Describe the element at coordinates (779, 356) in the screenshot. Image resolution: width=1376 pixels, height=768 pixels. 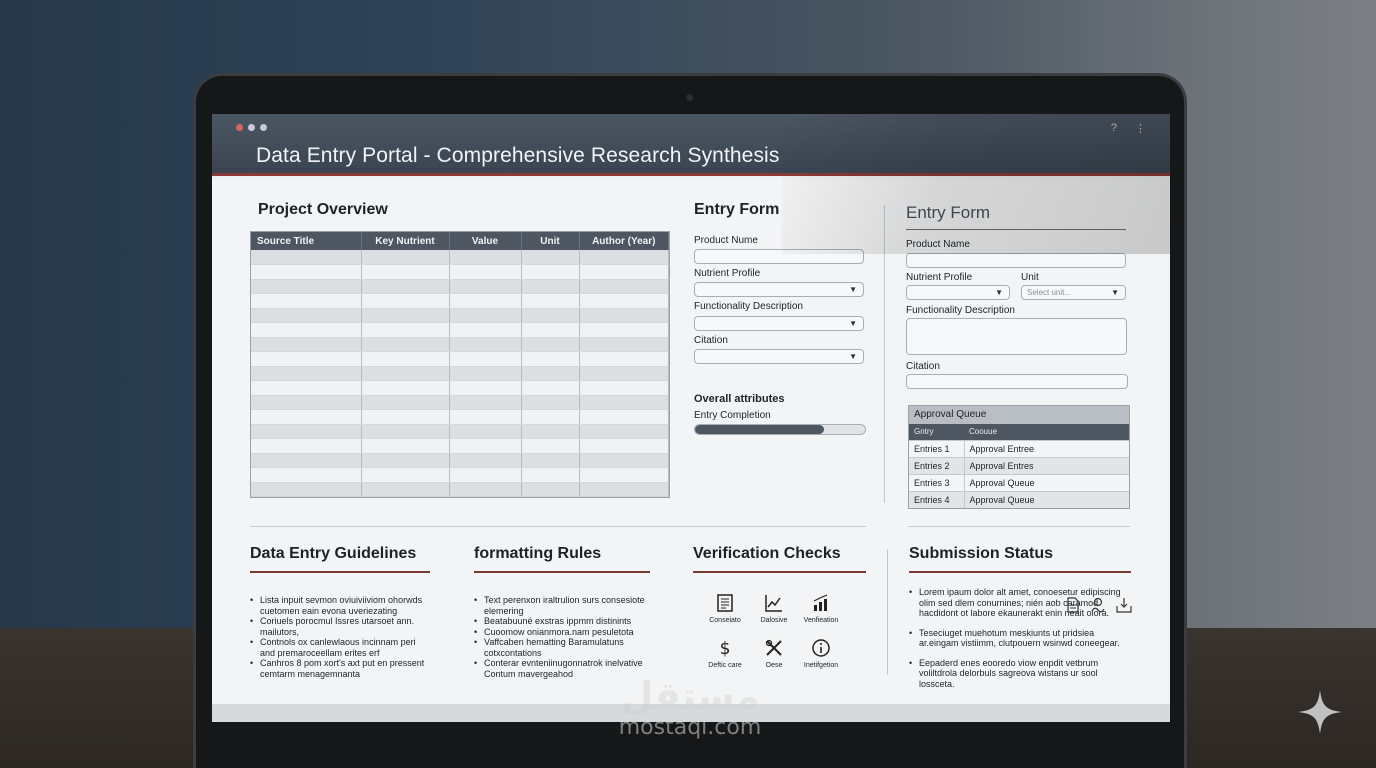
I see `citation-select: ▼` at that location.